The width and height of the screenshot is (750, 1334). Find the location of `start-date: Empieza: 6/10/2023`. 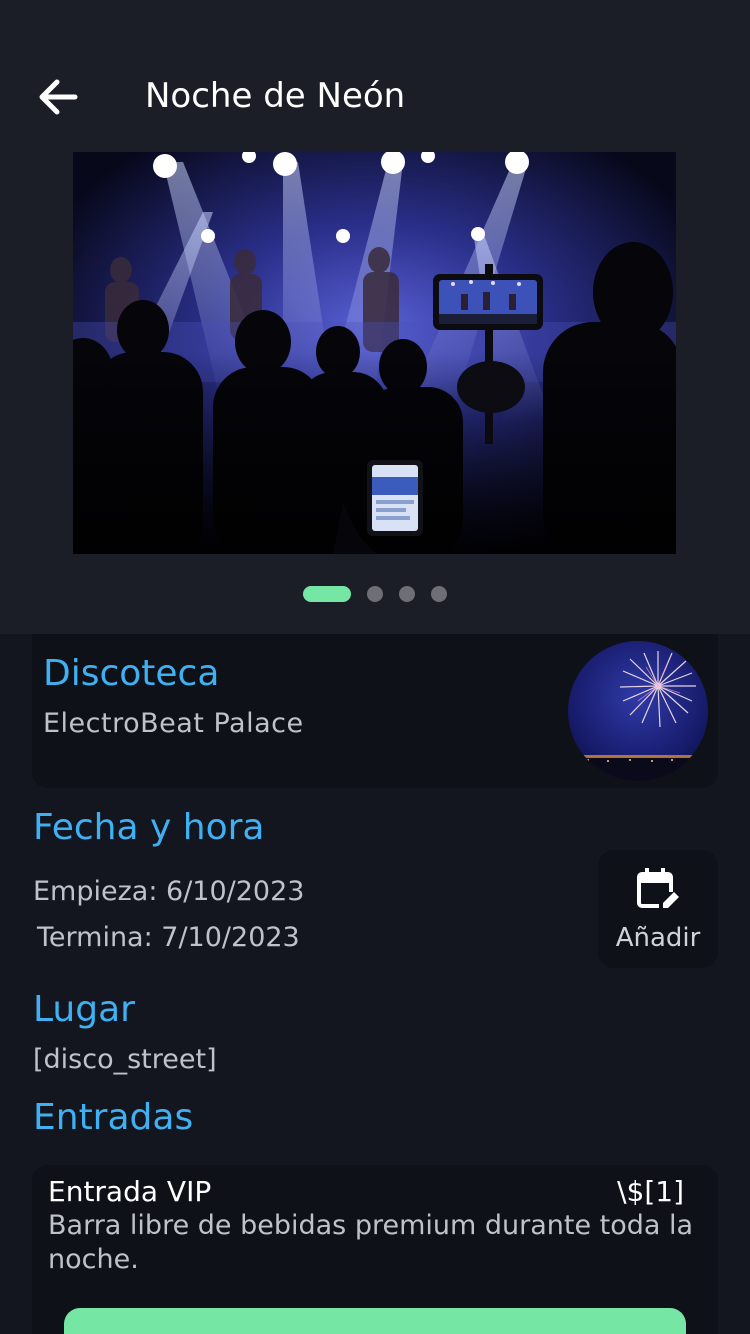

start-date: Empieza: 6/10/2023 is located at coordinates (169, 891).